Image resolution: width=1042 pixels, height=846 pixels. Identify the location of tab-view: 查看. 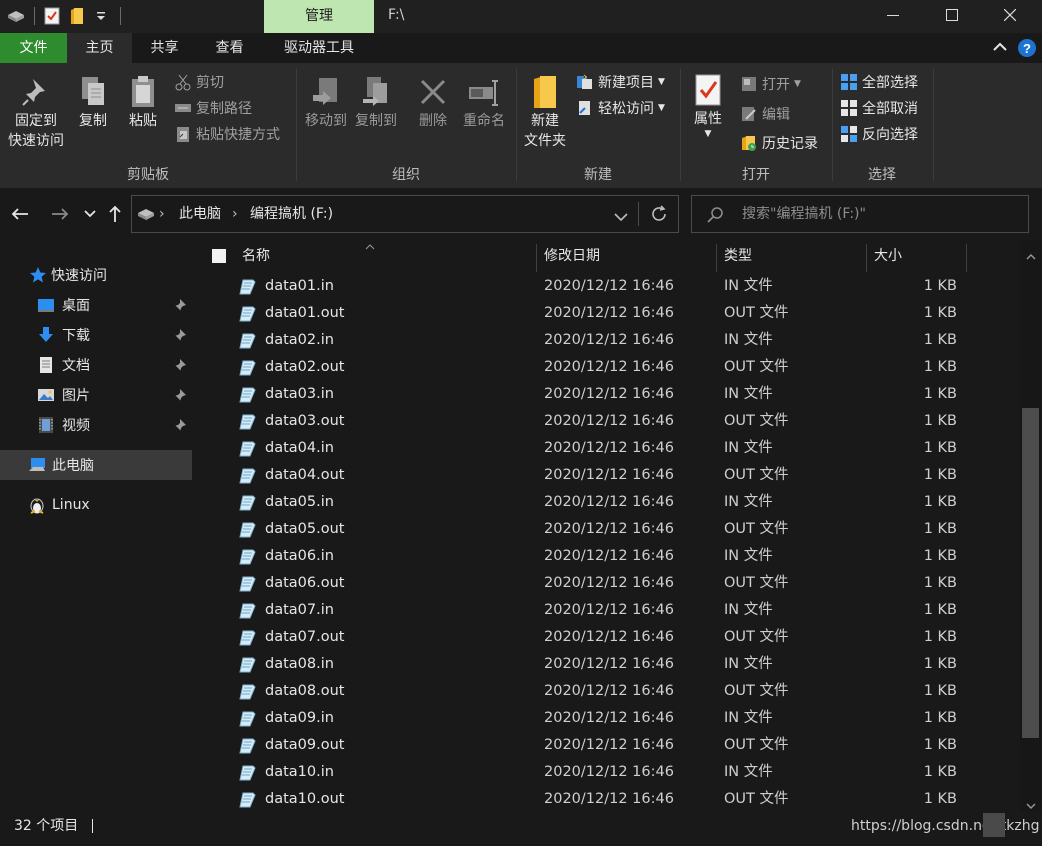
(229, 48).